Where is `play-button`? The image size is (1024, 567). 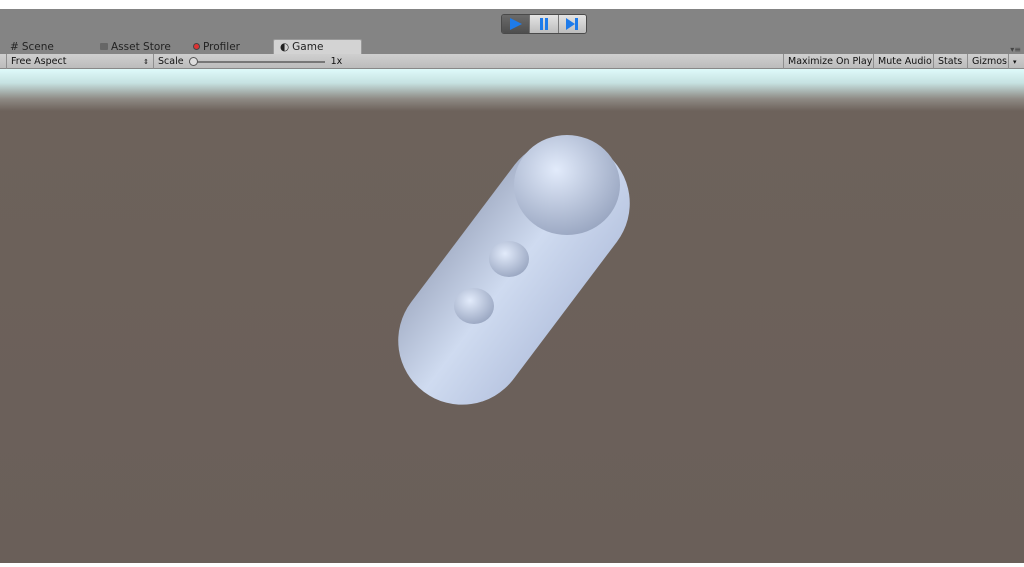 play-button is located at coordinates (516, 24).